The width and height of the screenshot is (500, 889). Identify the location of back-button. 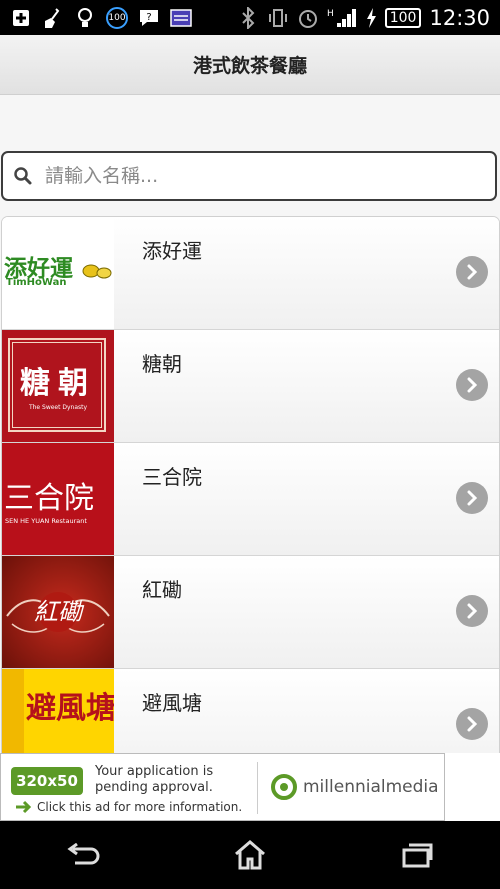
(83, 855).